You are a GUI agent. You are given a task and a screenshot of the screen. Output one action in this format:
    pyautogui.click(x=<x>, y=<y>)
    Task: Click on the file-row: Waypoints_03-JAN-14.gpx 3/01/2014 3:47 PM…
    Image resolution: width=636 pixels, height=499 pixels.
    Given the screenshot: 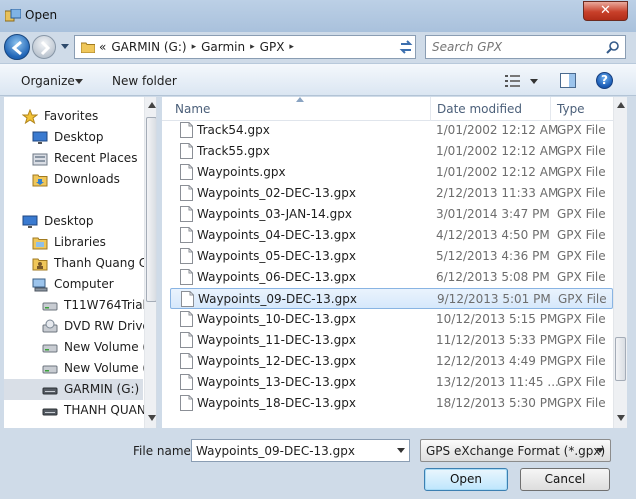 What is the action you would take?
    pyautogui.click(x=391, y=214)
    